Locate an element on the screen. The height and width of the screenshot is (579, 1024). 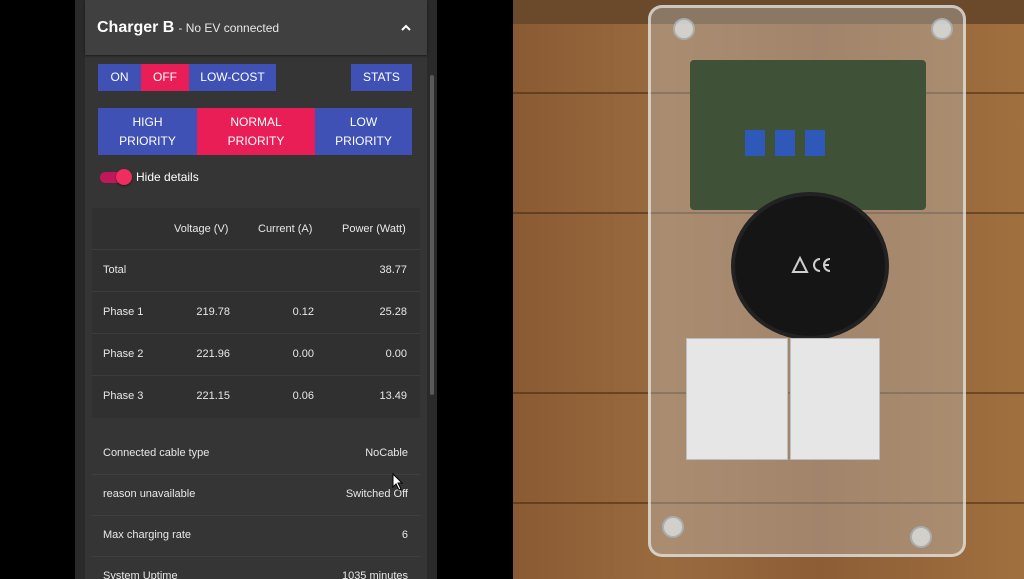
row-current: 0.12 is located at coordinates (303, 312).